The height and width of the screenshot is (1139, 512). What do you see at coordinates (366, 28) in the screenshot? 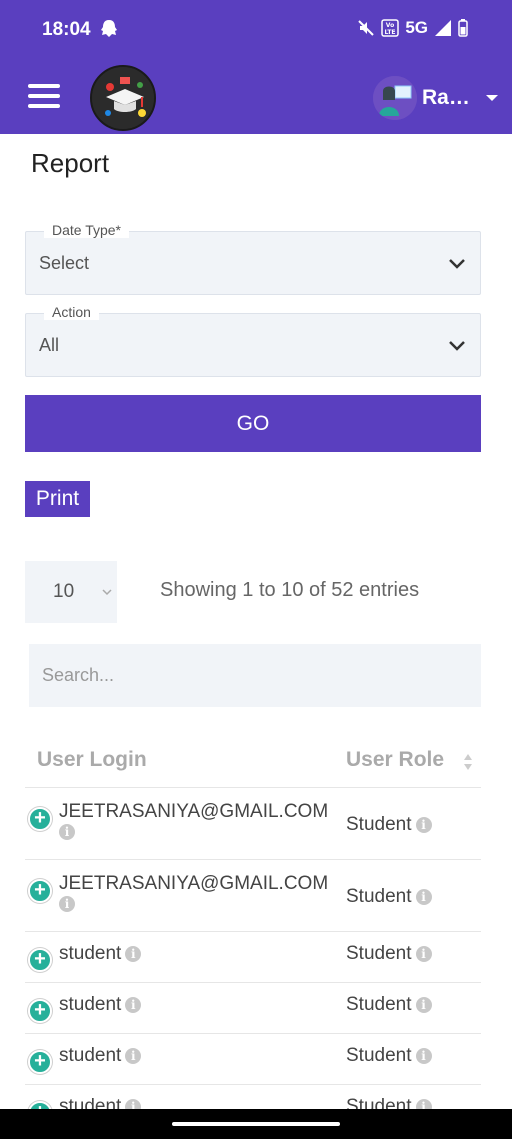
I see `mute-icon` at bounding box center [366, 28].